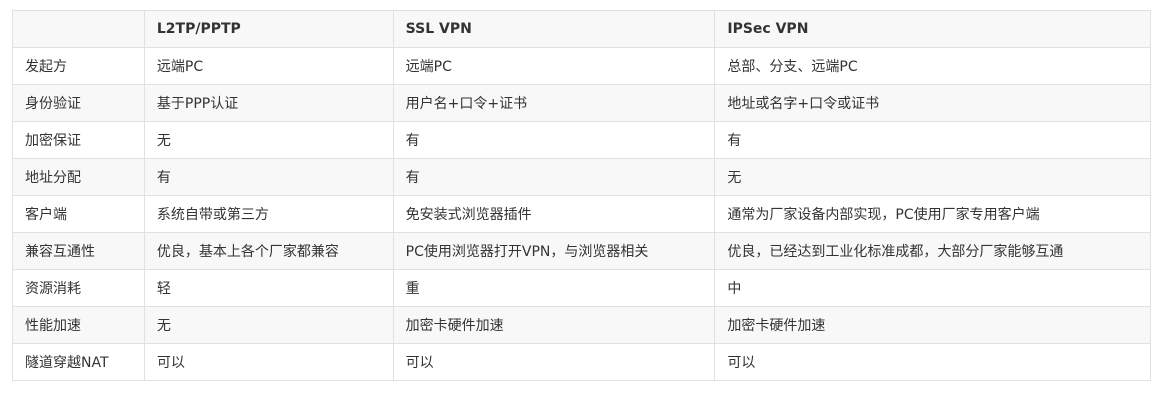  I want to click on table-cell: 地址或名字+口令或证书, so click(932, 103).